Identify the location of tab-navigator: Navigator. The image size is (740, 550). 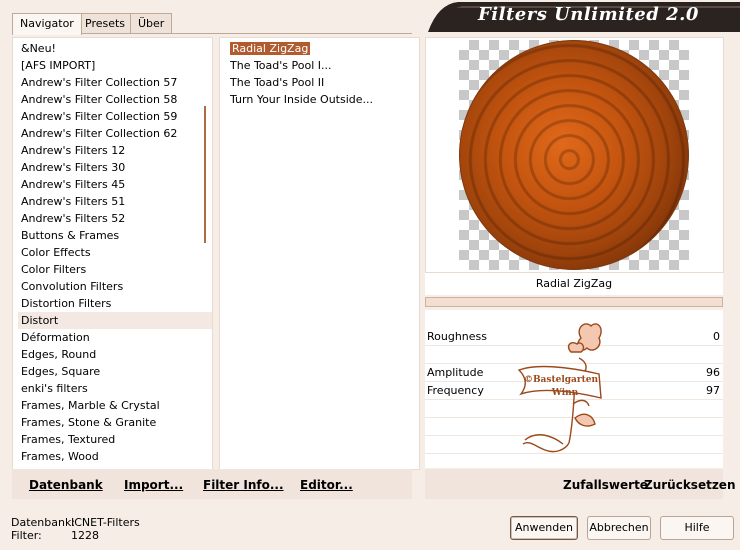
(47, 24).